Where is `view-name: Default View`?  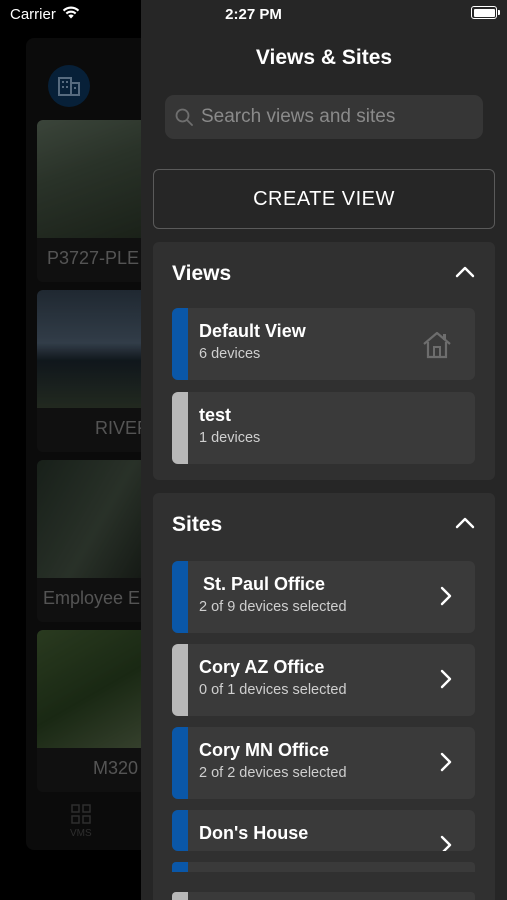 view-name: Default View is located at coordinates (252, 331).